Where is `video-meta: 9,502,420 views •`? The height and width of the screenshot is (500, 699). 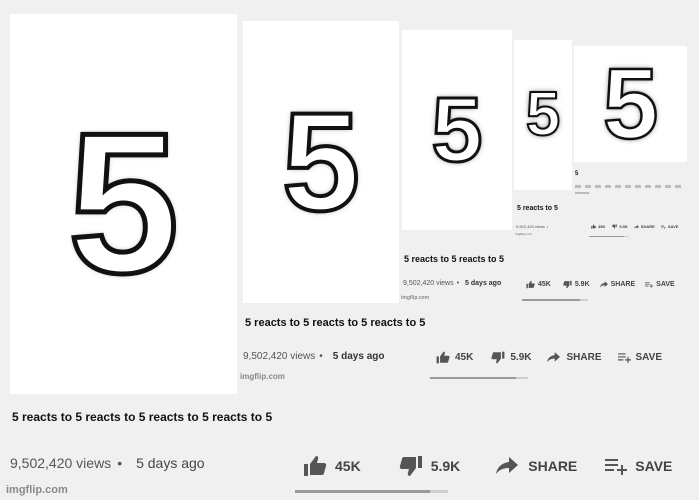
video-meta: 9,502,420 views • is located at coordinates (533, 226).